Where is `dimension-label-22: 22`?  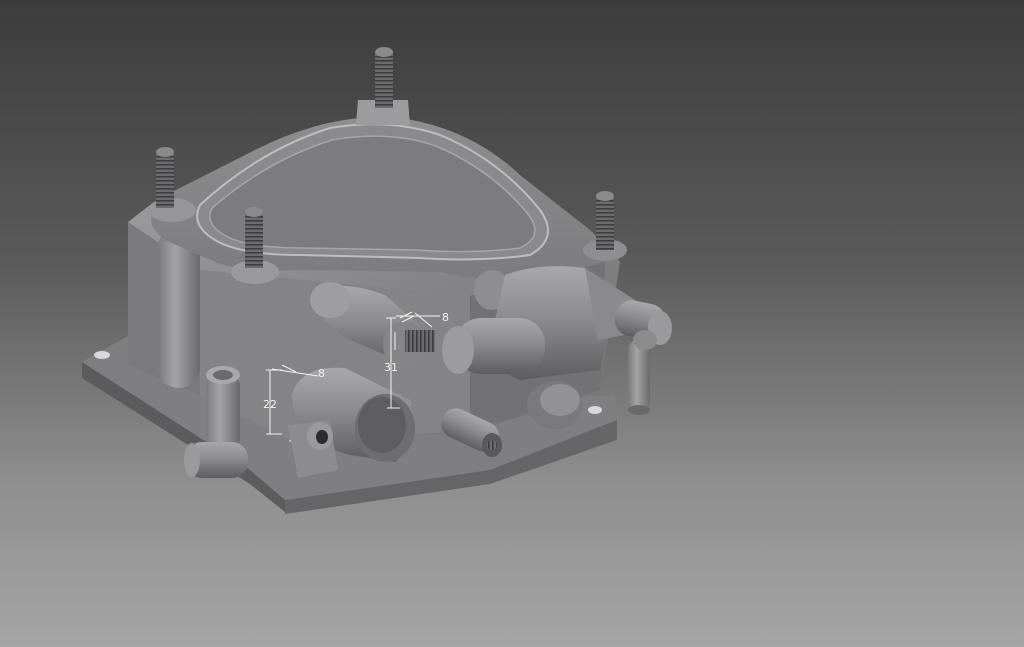 dimension-label-22: 22 is located at coordinates (270, 404).